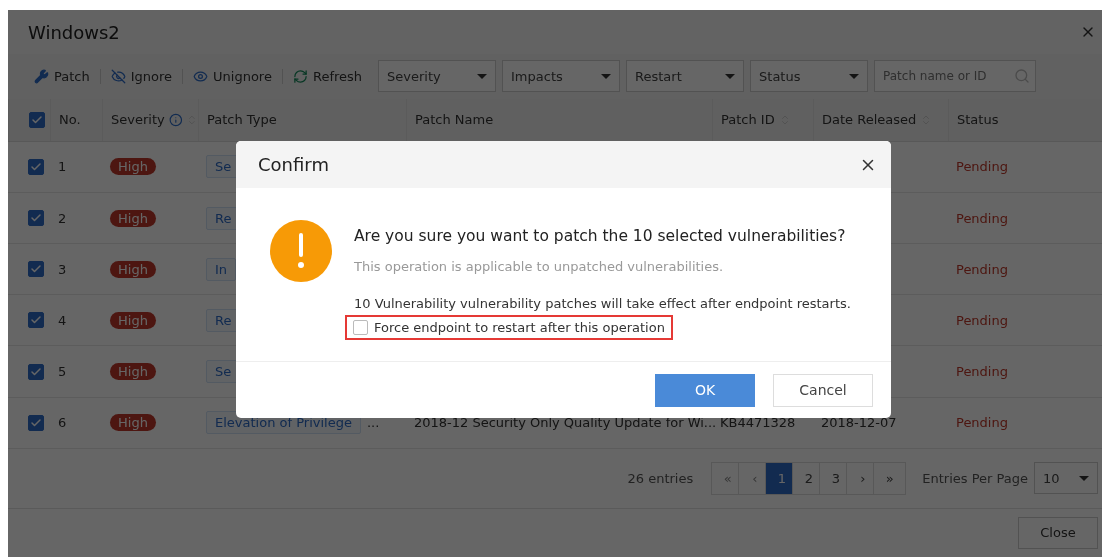 The height and width of the screenshot is (557, 1102). Describe the element at coordinates (142, 76) in the screenshot. I see `toolbar-button: Ignore` at that location.